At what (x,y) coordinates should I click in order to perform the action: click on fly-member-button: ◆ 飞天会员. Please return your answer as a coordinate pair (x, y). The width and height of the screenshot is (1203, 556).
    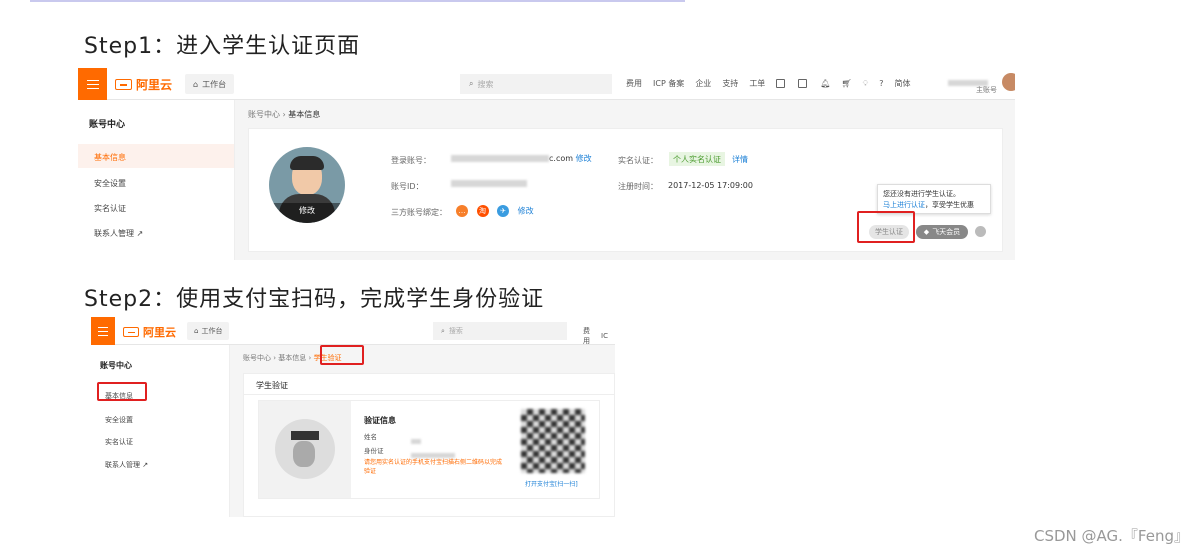
    Looking at the image, I should click on (942, 232).